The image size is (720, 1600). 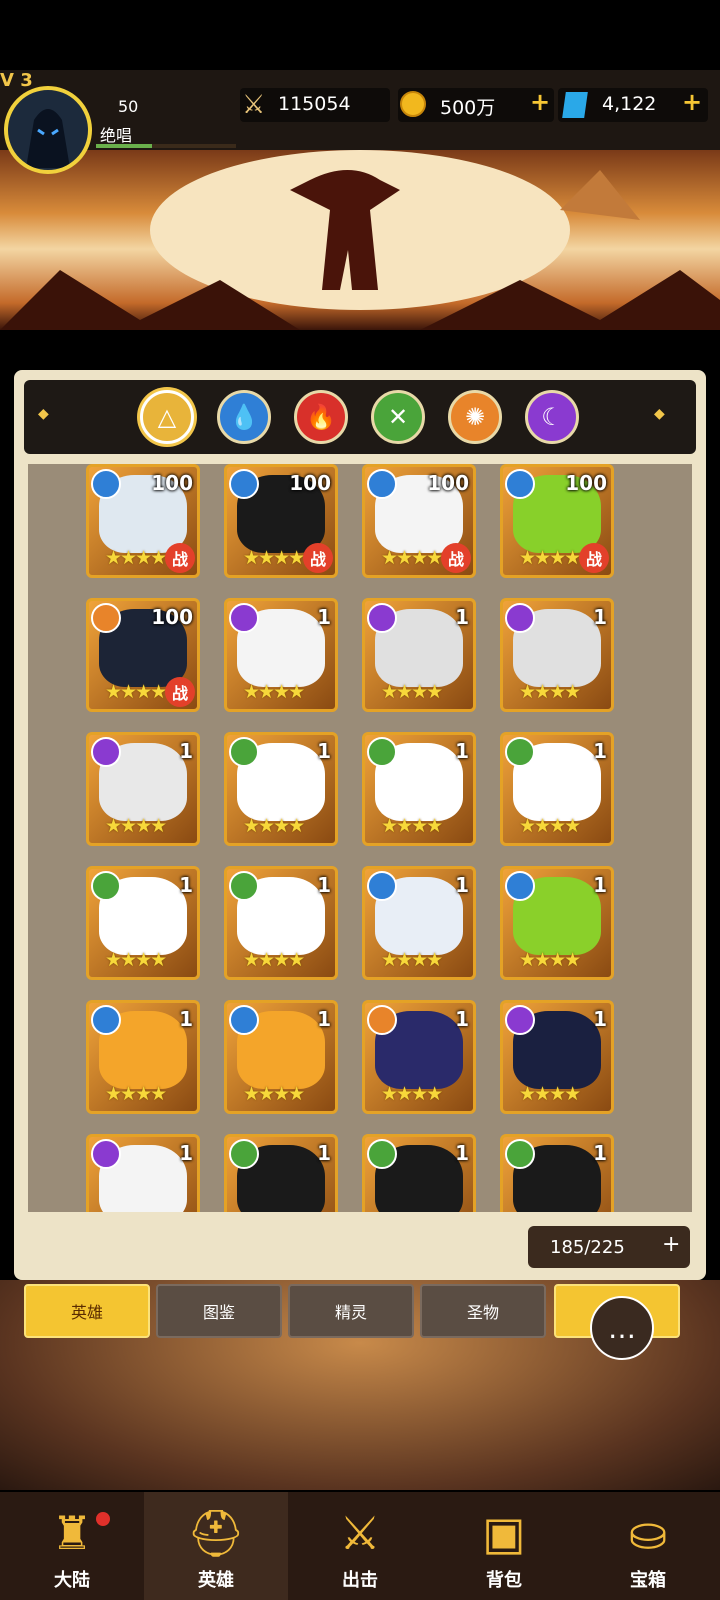 I want to click on element-filter-wind: ✕, so click(x=398, y=417).